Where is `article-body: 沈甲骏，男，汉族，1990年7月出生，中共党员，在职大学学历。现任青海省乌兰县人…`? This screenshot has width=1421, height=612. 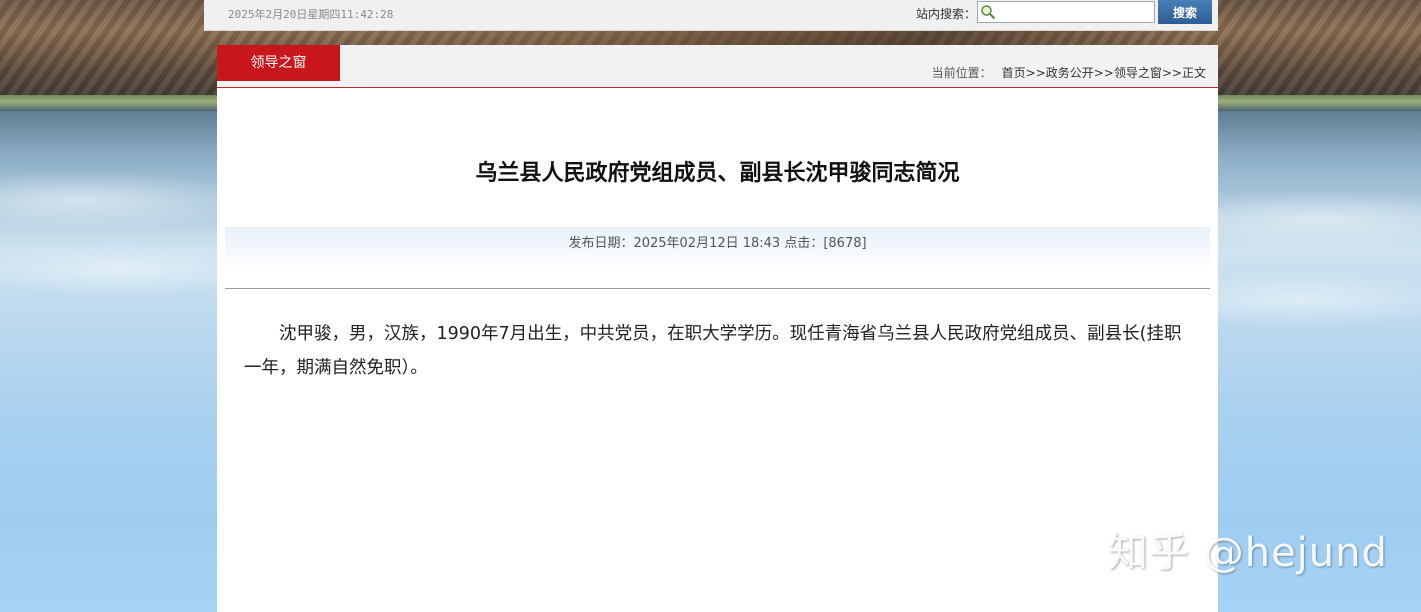
article-body: 沈甲骏，男，汉族，1990年7月出生，中共党员，在职大学学历。现任青海省乌兰县人… is located at coordinates (713, 351).